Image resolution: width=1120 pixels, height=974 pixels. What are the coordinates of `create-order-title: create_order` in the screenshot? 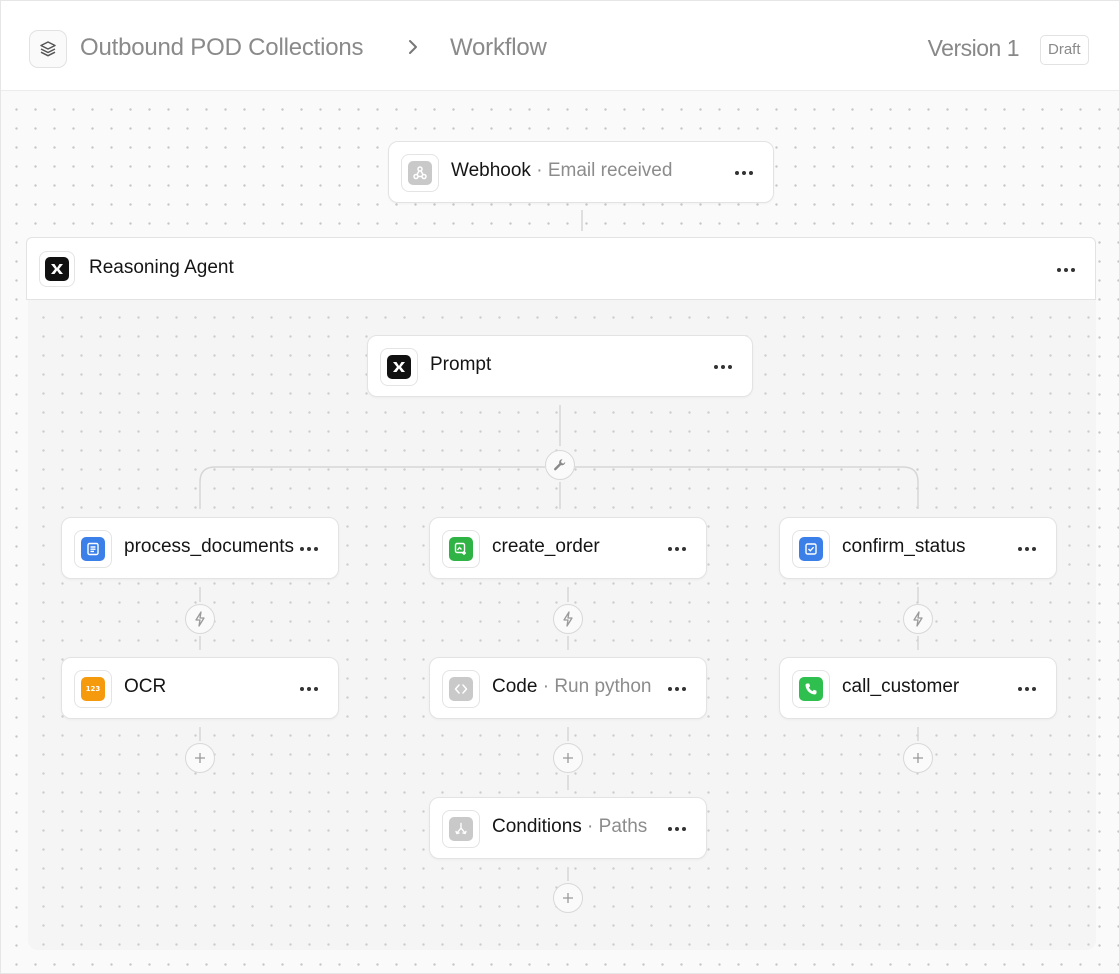 It's located at (546, 546).